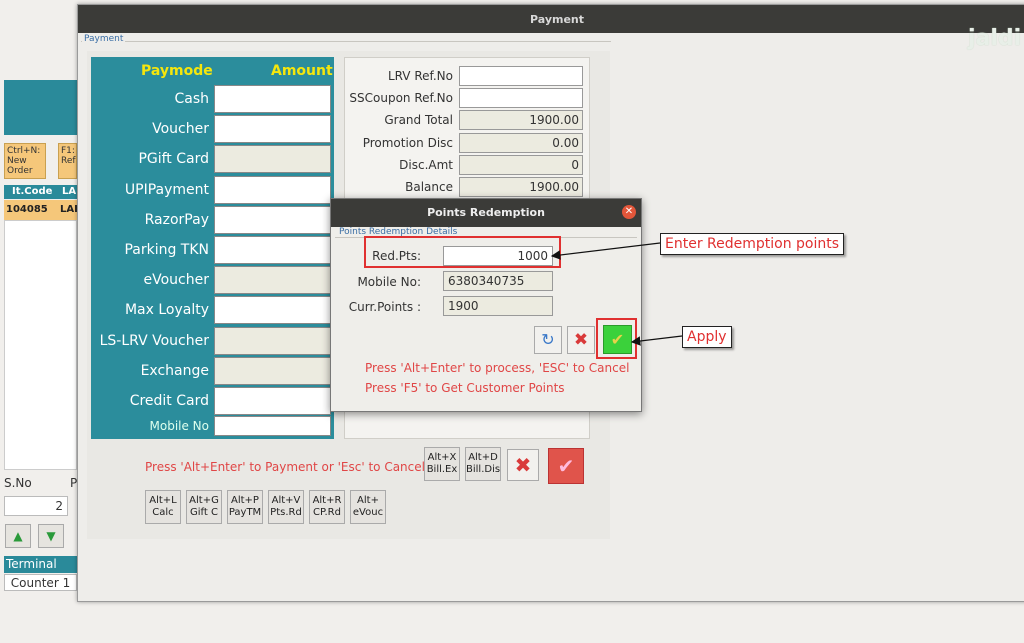  I want to click on arrow-apply, so click(656, 340).